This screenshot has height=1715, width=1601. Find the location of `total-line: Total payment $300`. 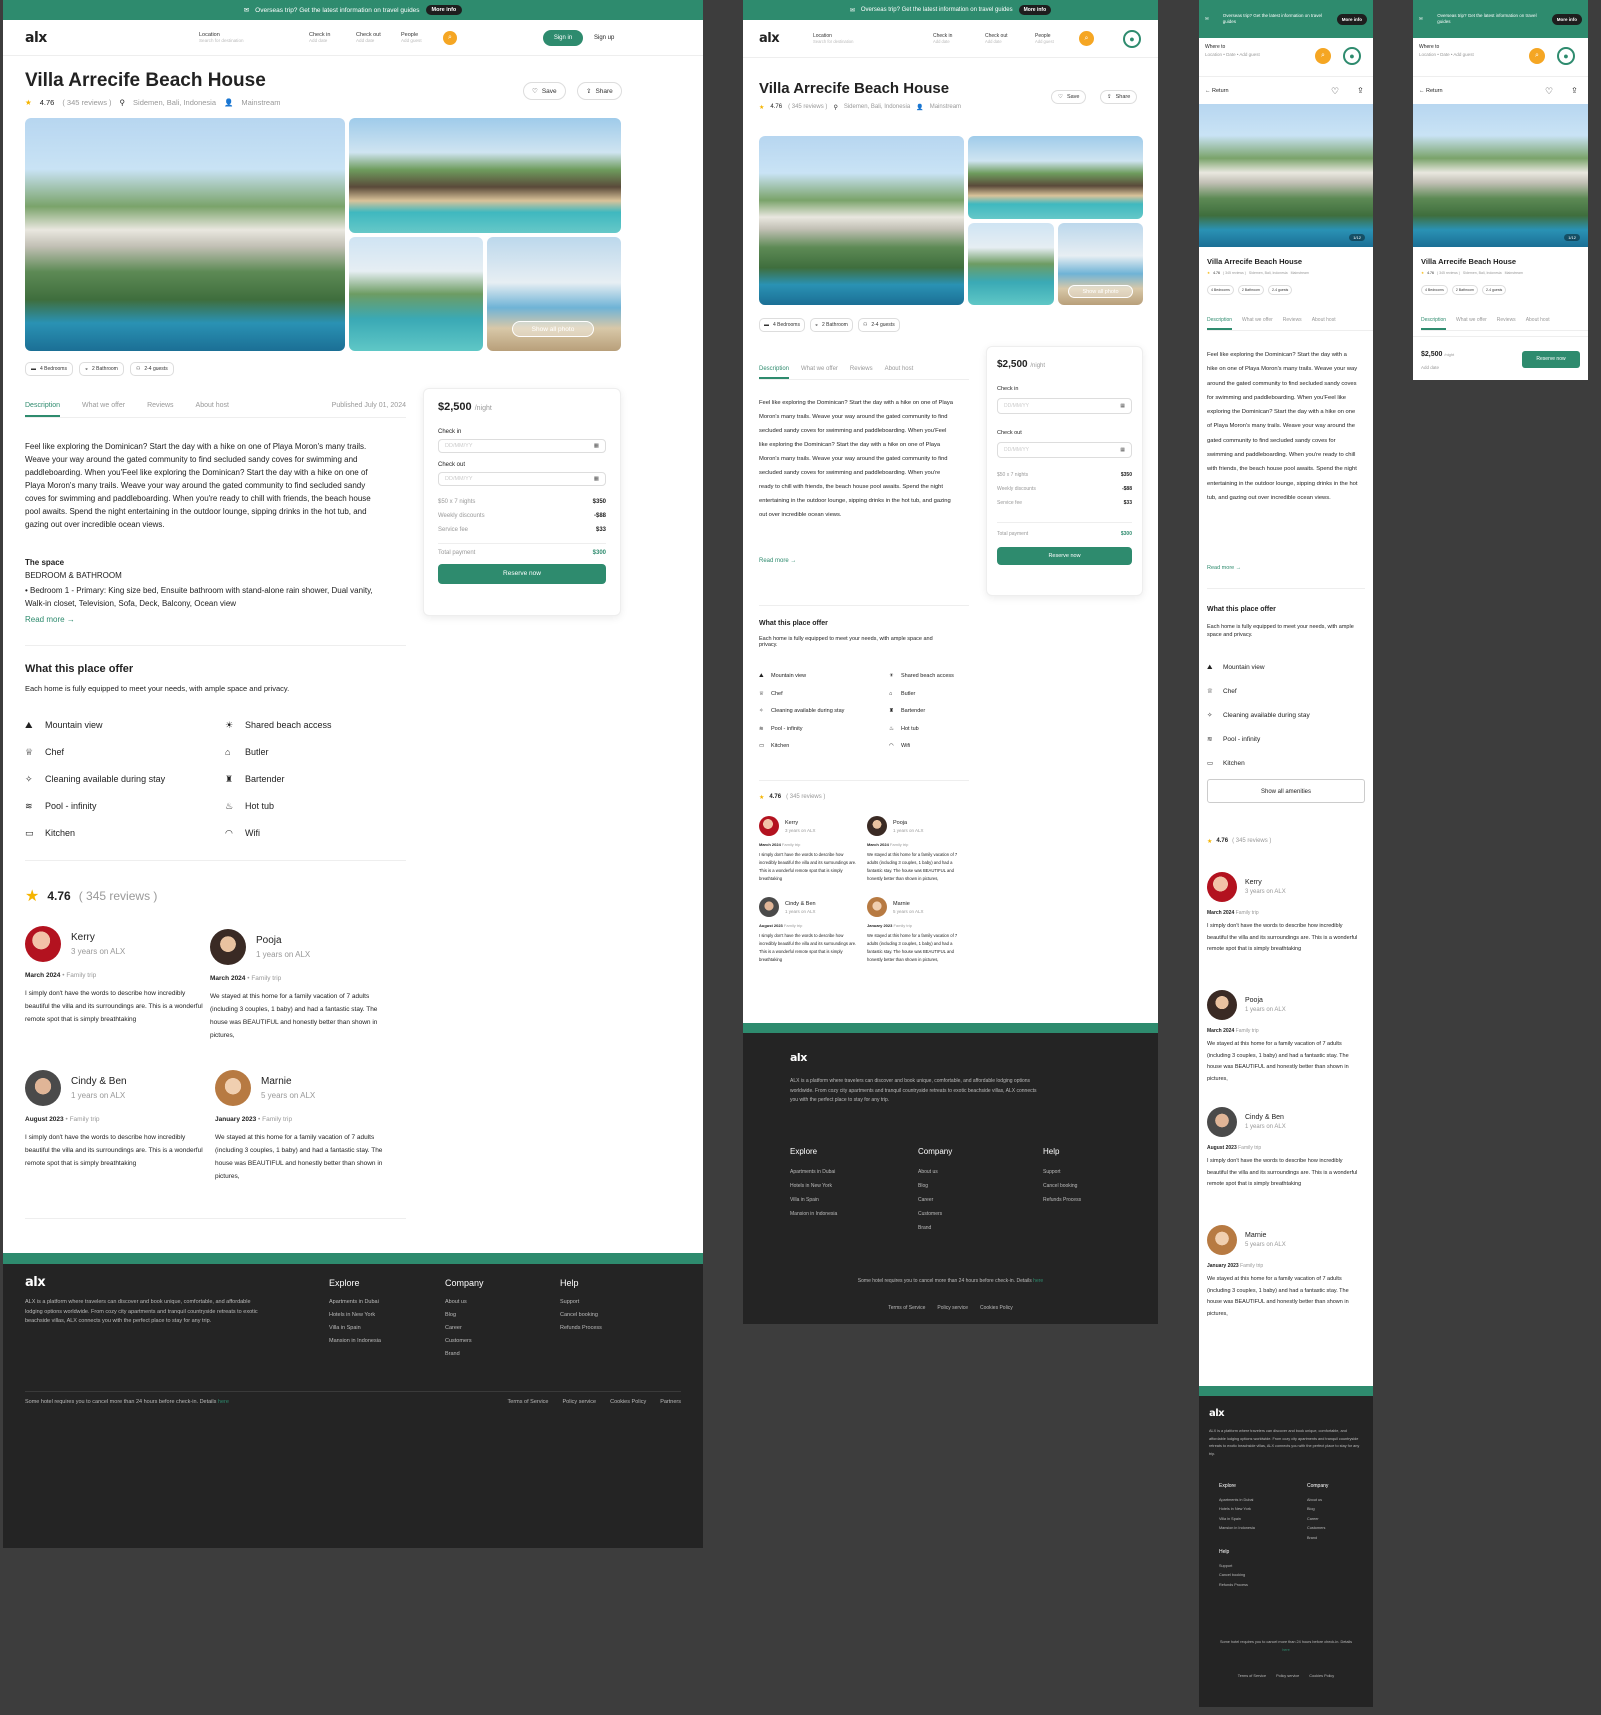

total-line: Total payment $300 is located at coordinates (1064, 529).